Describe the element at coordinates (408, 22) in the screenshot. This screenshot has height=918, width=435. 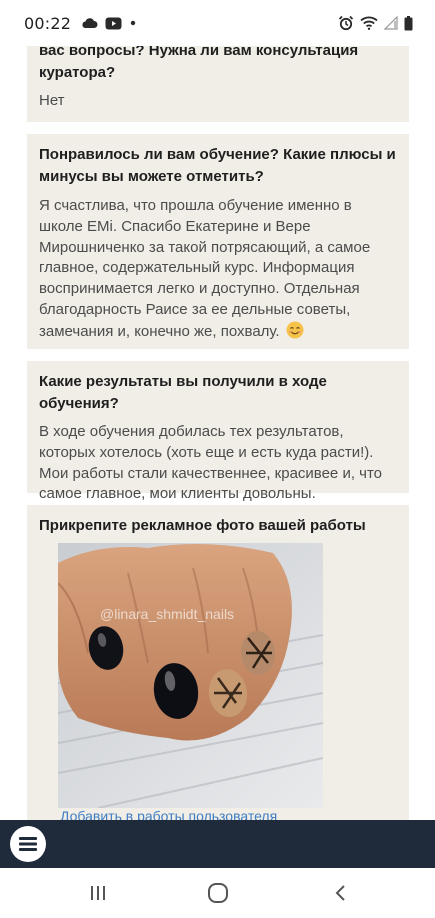
I see `battery-icon` at that location.